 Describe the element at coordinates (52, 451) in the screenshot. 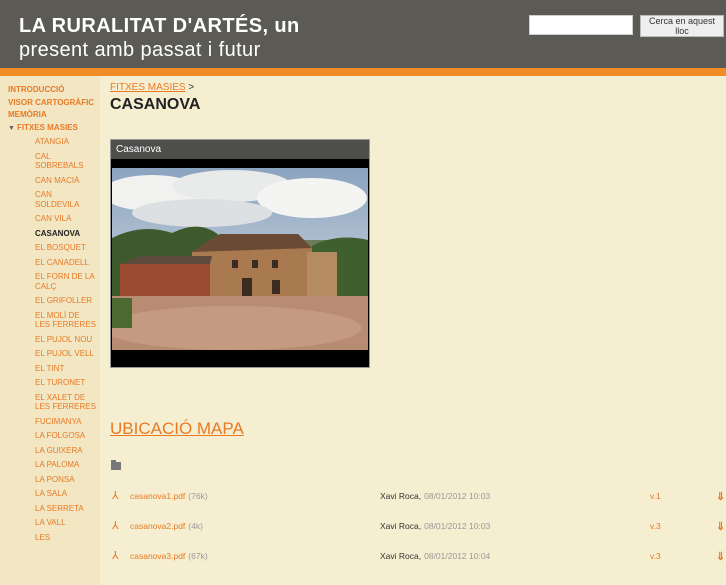

I see `sidebar-item-la-guixera: LA GUIXERA` at that location.